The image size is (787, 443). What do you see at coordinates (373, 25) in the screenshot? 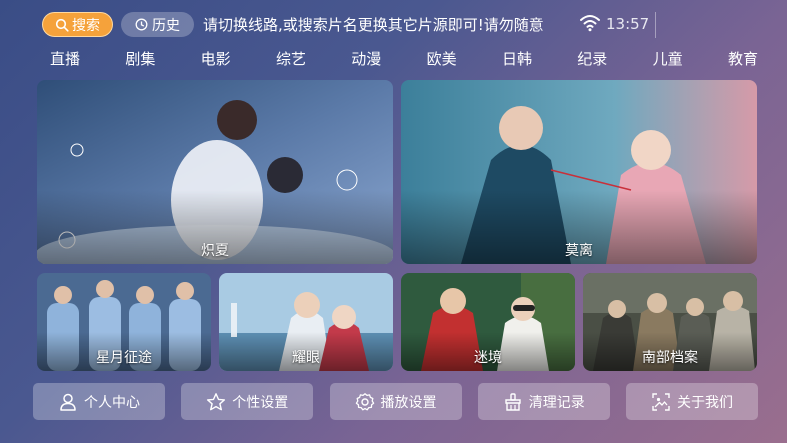
I see `marquee-notice: 请切换线路,或搜索片名更换其它片源即可!请勿随意` at bounding box center [373, 25].